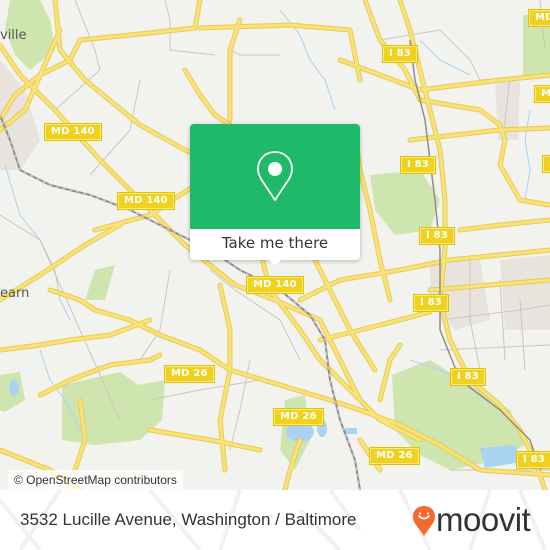 The image size is (550, 550). I want to click on take-me-there-button: Take me there, so click(275, 244).